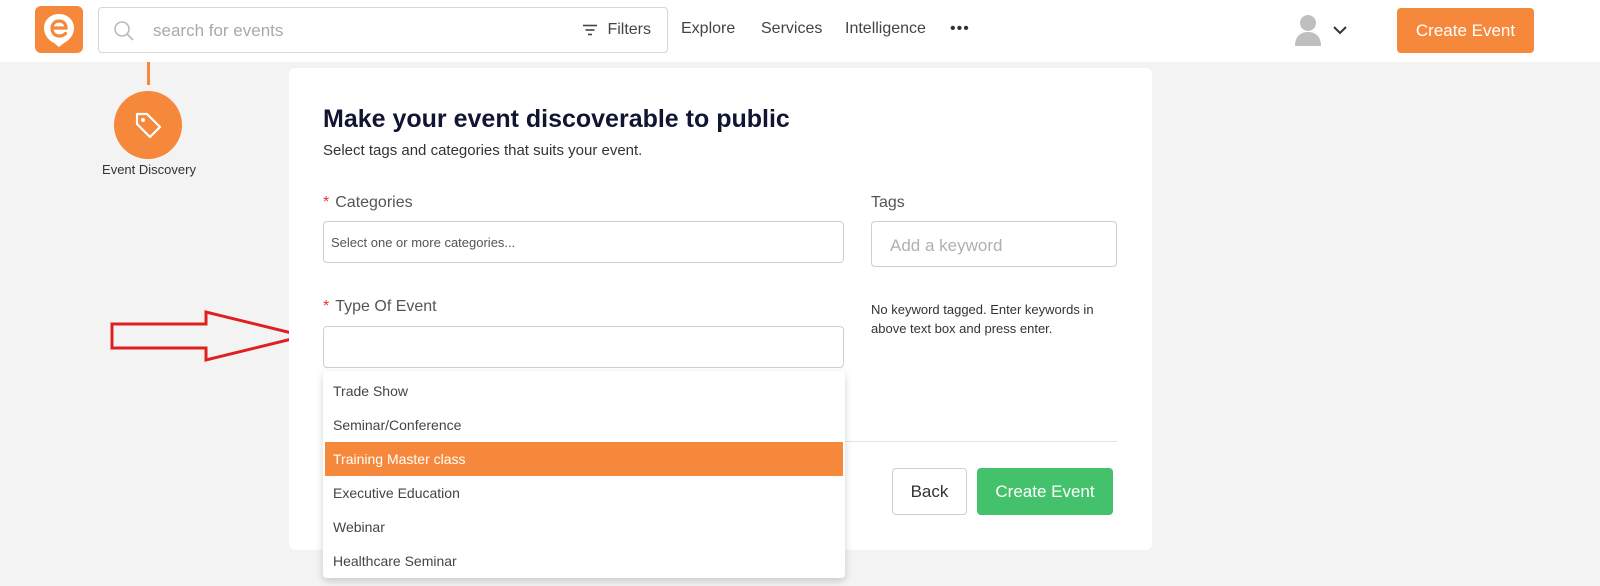  What do you see at coordinates (584, 527) in the screenshot?
I see `dropdown-option-webinar: Webinar` at bounding box center [584, 527].